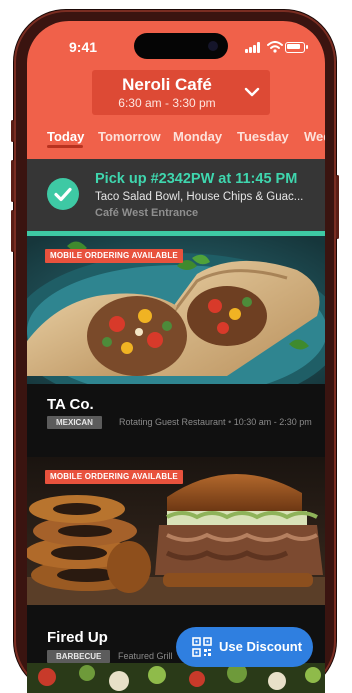  What do you see at coordinates (74, 422) in the screenshot?
I see `cuisine-tag: MEXICAN` at bounding box center [74, 422].